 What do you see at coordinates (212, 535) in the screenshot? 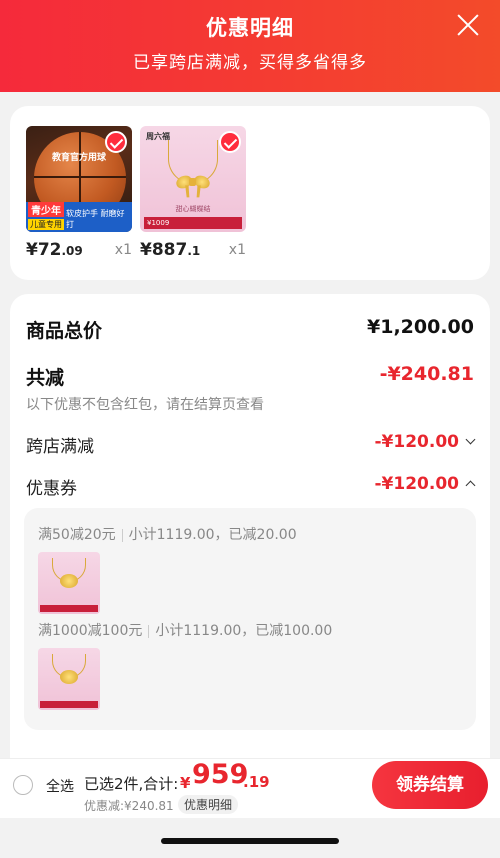
I see `coupon-detail: 小计1119.00，已减20.00` at bounding box center [212, 535].